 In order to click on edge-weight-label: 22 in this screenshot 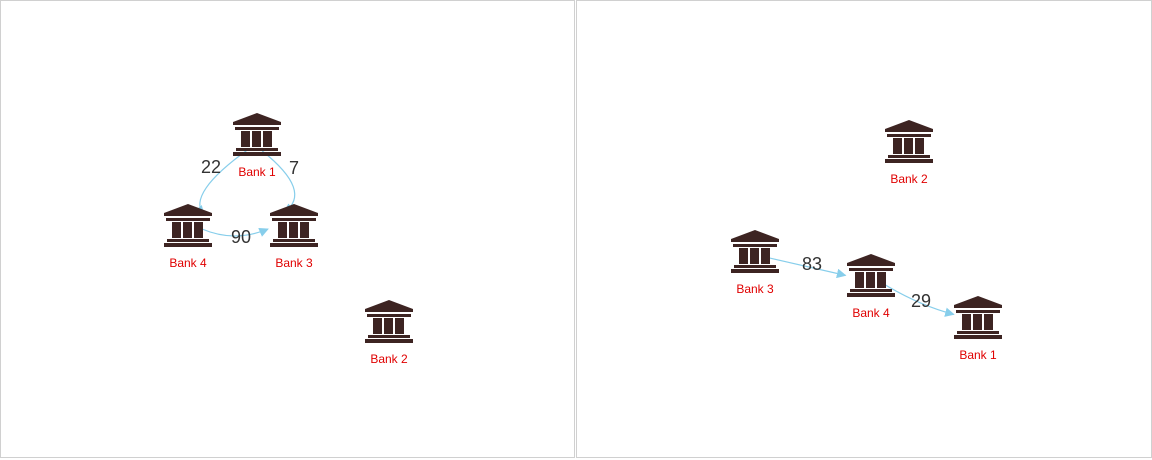, I will do `click(211, 167)`.